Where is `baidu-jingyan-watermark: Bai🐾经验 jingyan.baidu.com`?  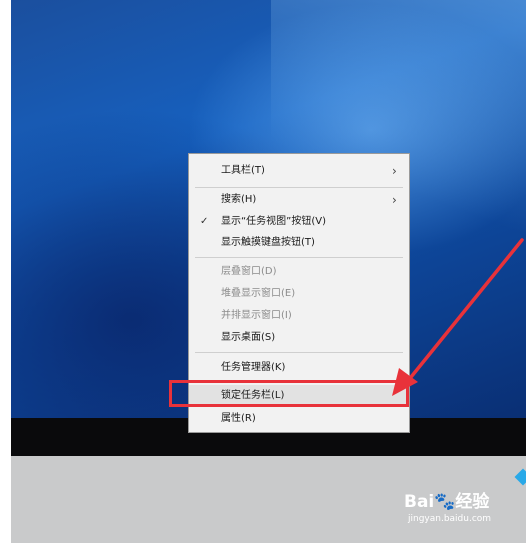
baidu-jingyan-watermark: Bai🐾经验 jingyan.baidu.com is located at coordinates (452, 508).